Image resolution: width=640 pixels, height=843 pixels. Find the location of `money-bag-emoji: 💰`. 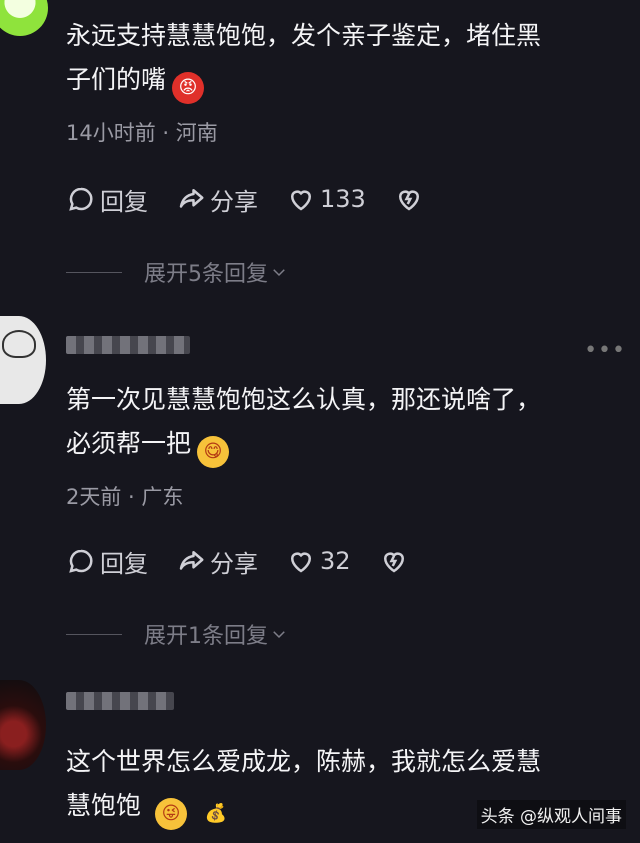

money-bag-emoji: 💰 is located at coordinates (216, 813).